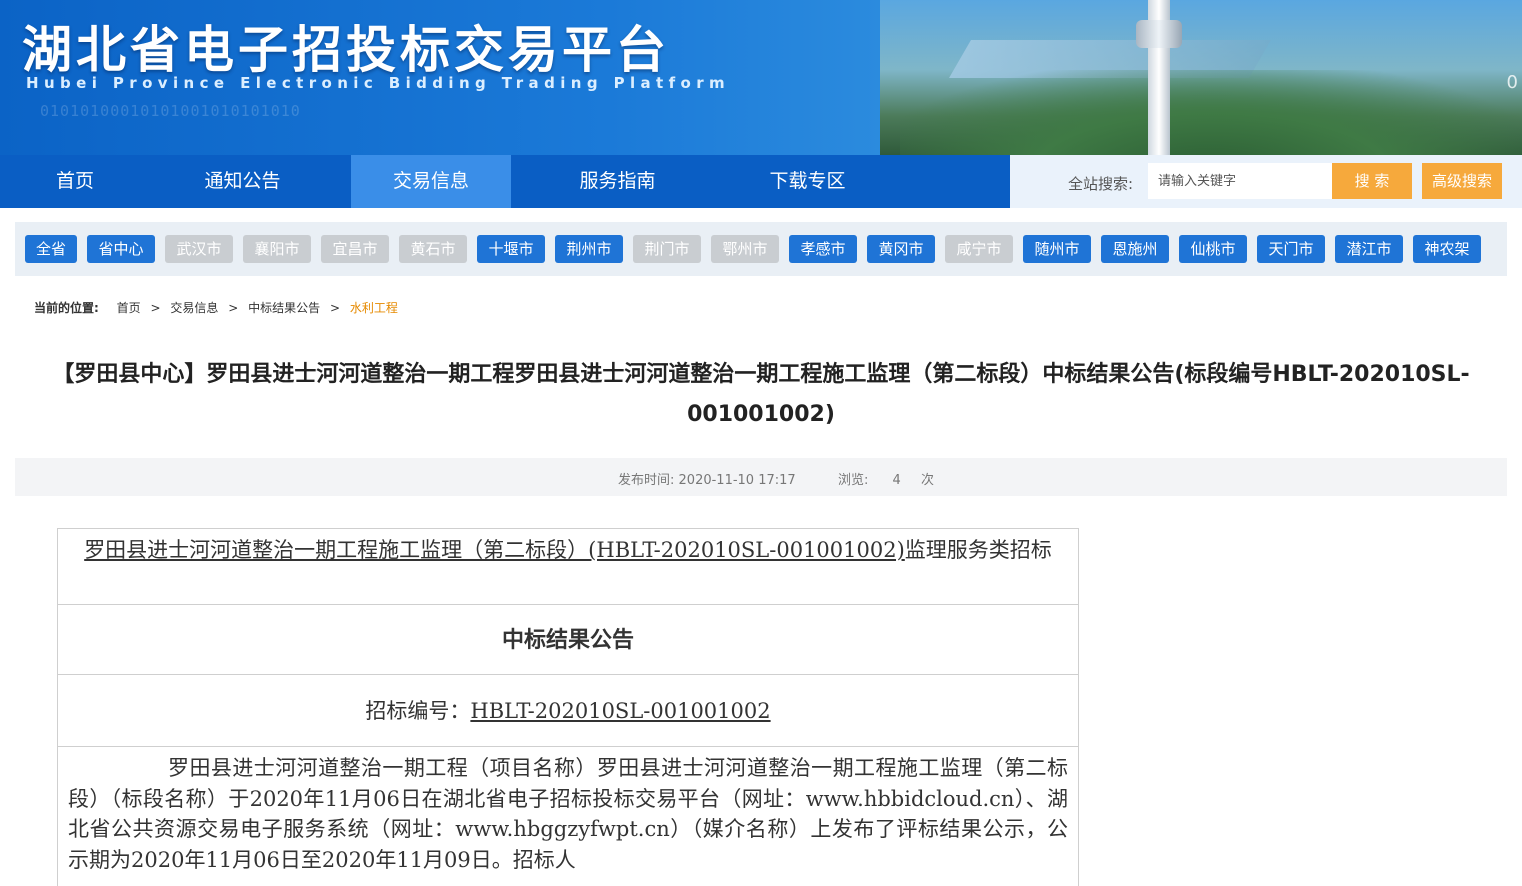  I want to click on doc-notice-title: 中标结果公告, so click(568, 639).